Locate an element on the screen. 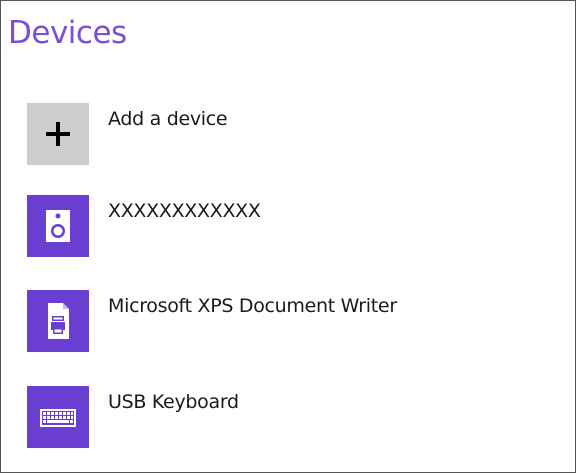  keyboard-icon is located at coordinates (58, 418).